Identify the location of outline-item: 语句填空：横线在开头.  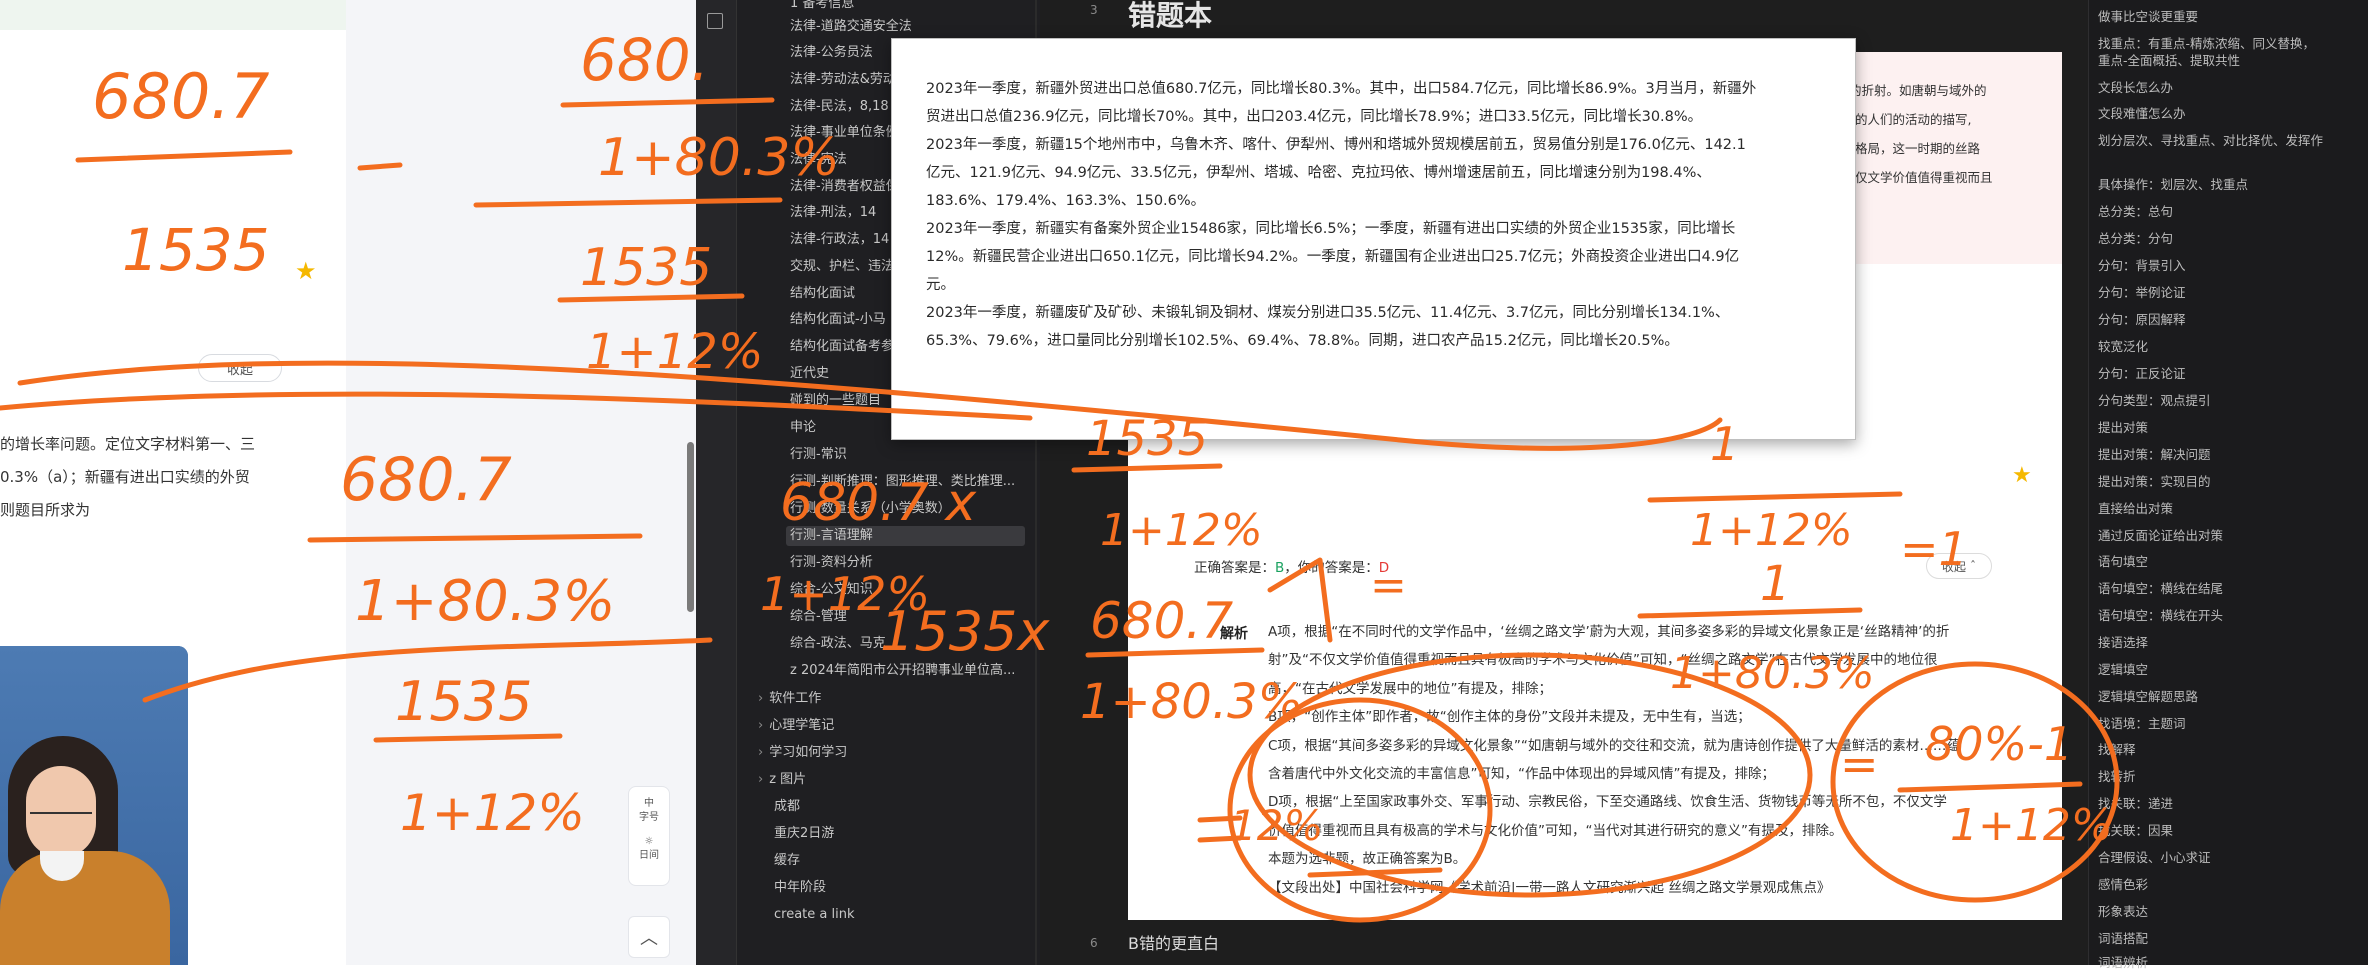
(2230, 616).